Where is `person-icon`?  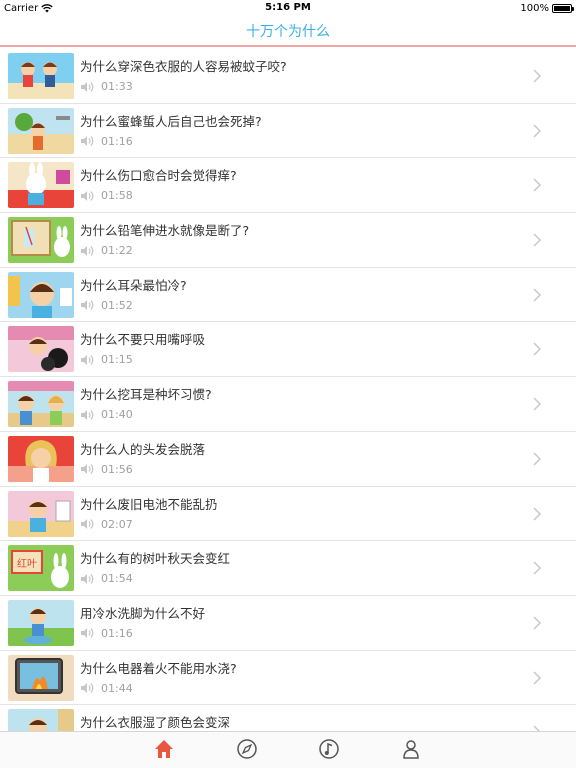
person-icon is located at coordinates (411, 749).